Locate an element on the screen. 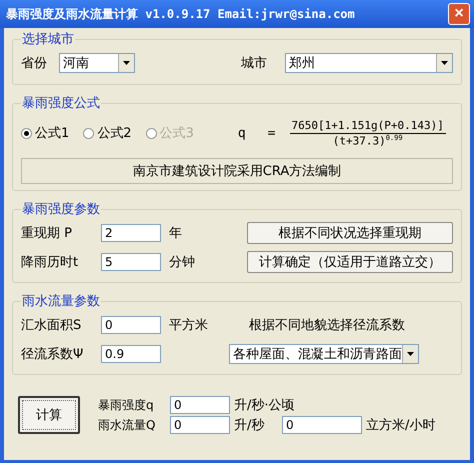 The image size is (474, 463). input-field: 2 is located at coordinates (131, 233).